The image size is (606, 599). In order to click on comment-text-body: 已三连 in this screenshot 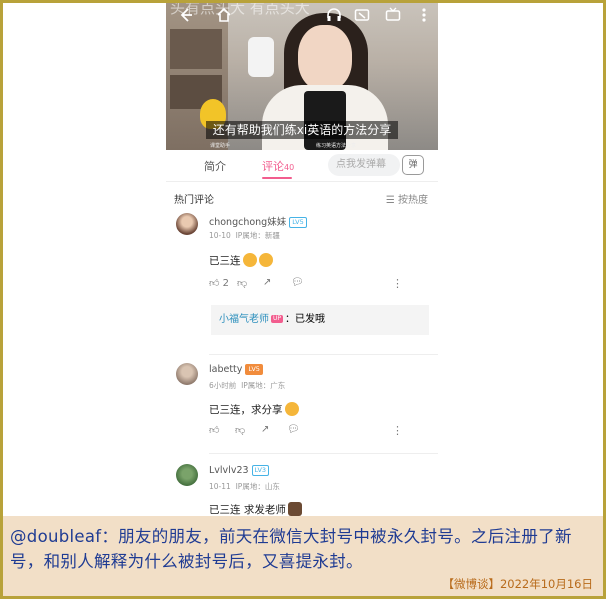, I will do `click(225, 261)`.